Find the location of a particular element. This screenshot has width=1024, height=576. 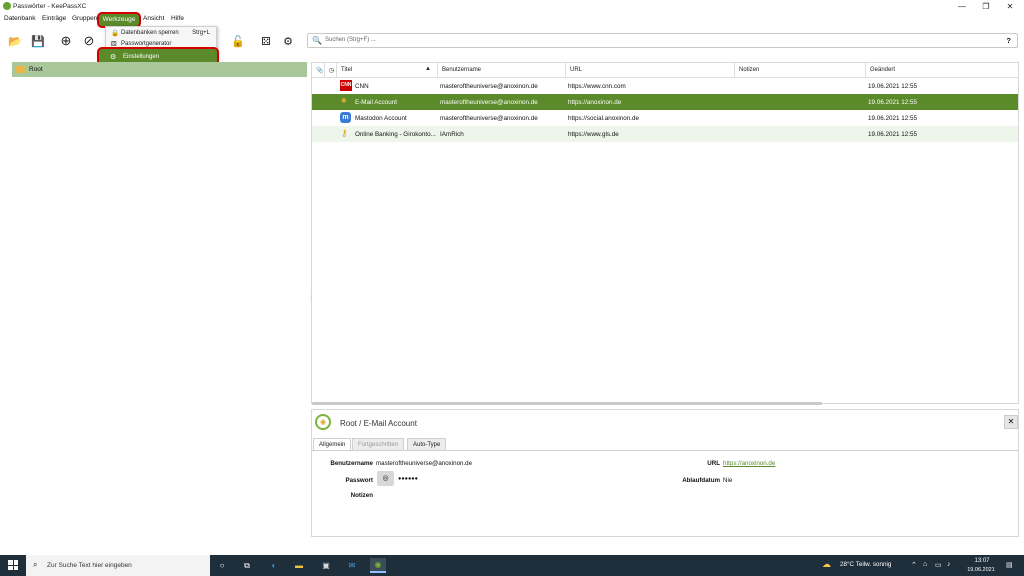

mastodon-icon: m is located at coordinates (345, 117).